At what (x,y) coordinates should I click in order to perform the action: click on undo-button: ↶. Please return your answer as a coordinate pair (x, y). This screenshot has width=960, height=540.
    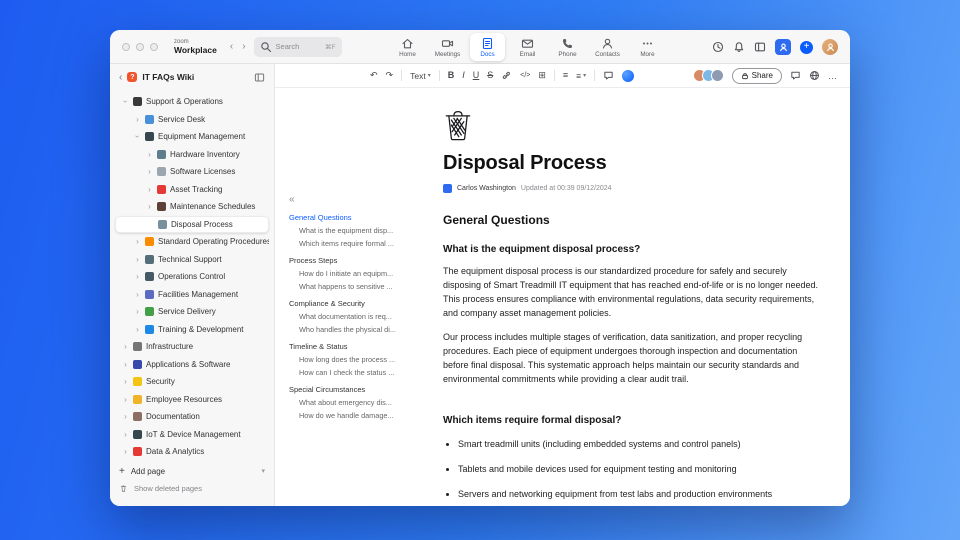
    Looking at the image, I should click on (374, 75).